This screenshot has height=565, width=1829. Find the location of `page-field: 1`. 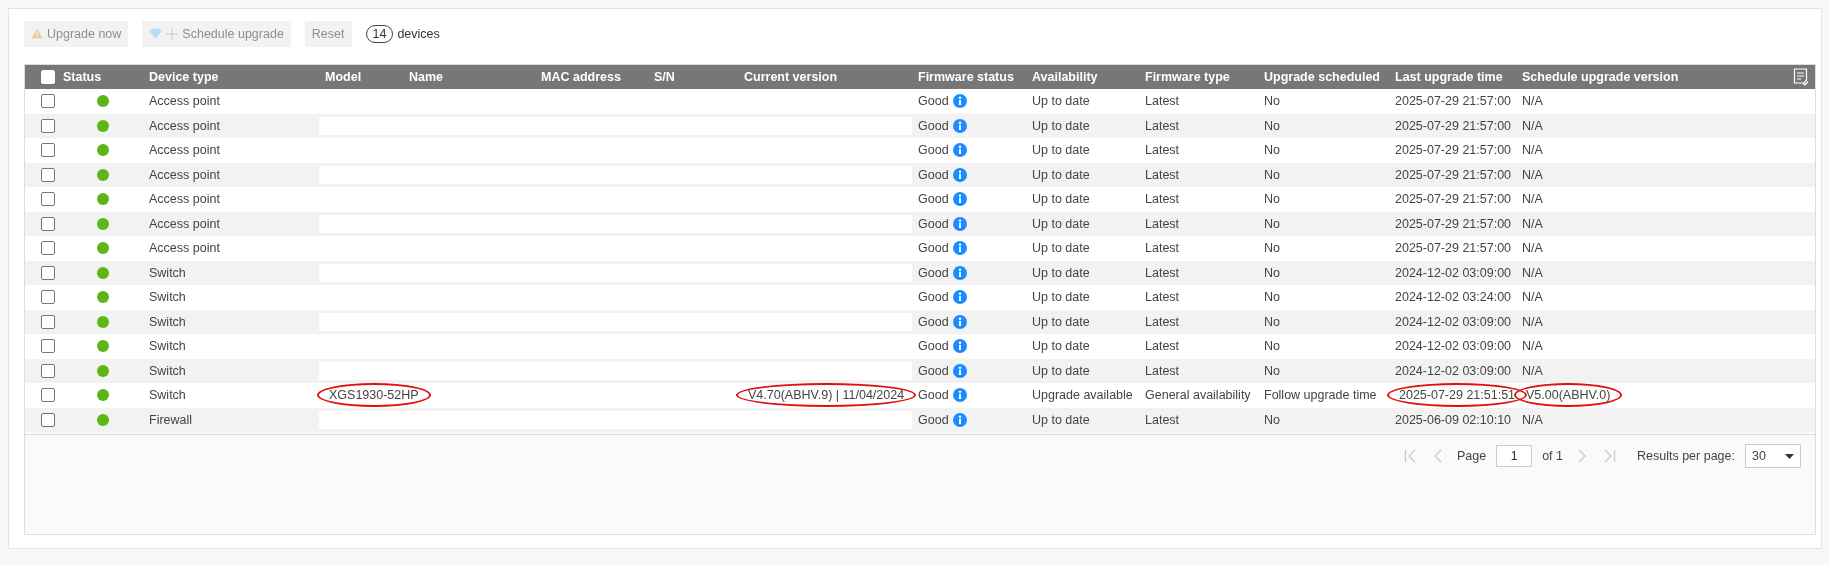

page-field: 1 is located at coordinates (1514, 456).